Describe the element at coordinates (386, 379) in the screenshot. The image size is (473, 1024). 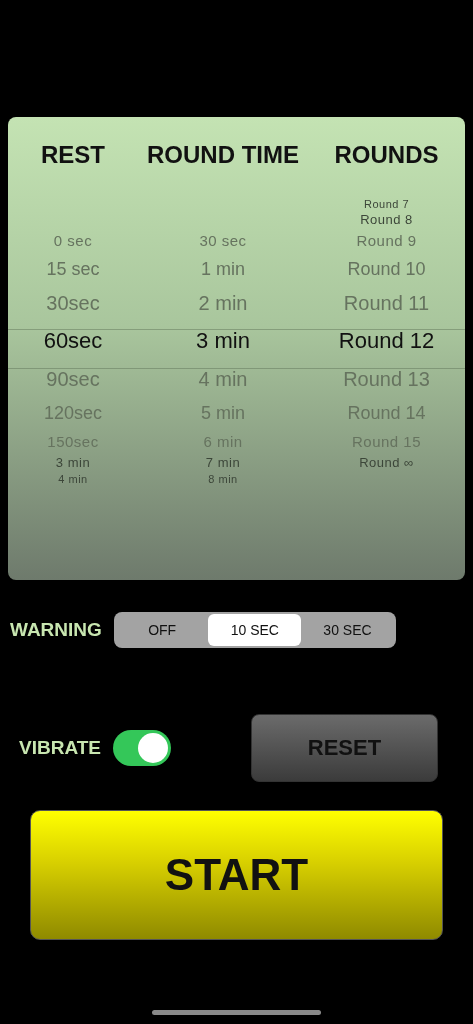
I see `picker-option: Round 13` at that location.